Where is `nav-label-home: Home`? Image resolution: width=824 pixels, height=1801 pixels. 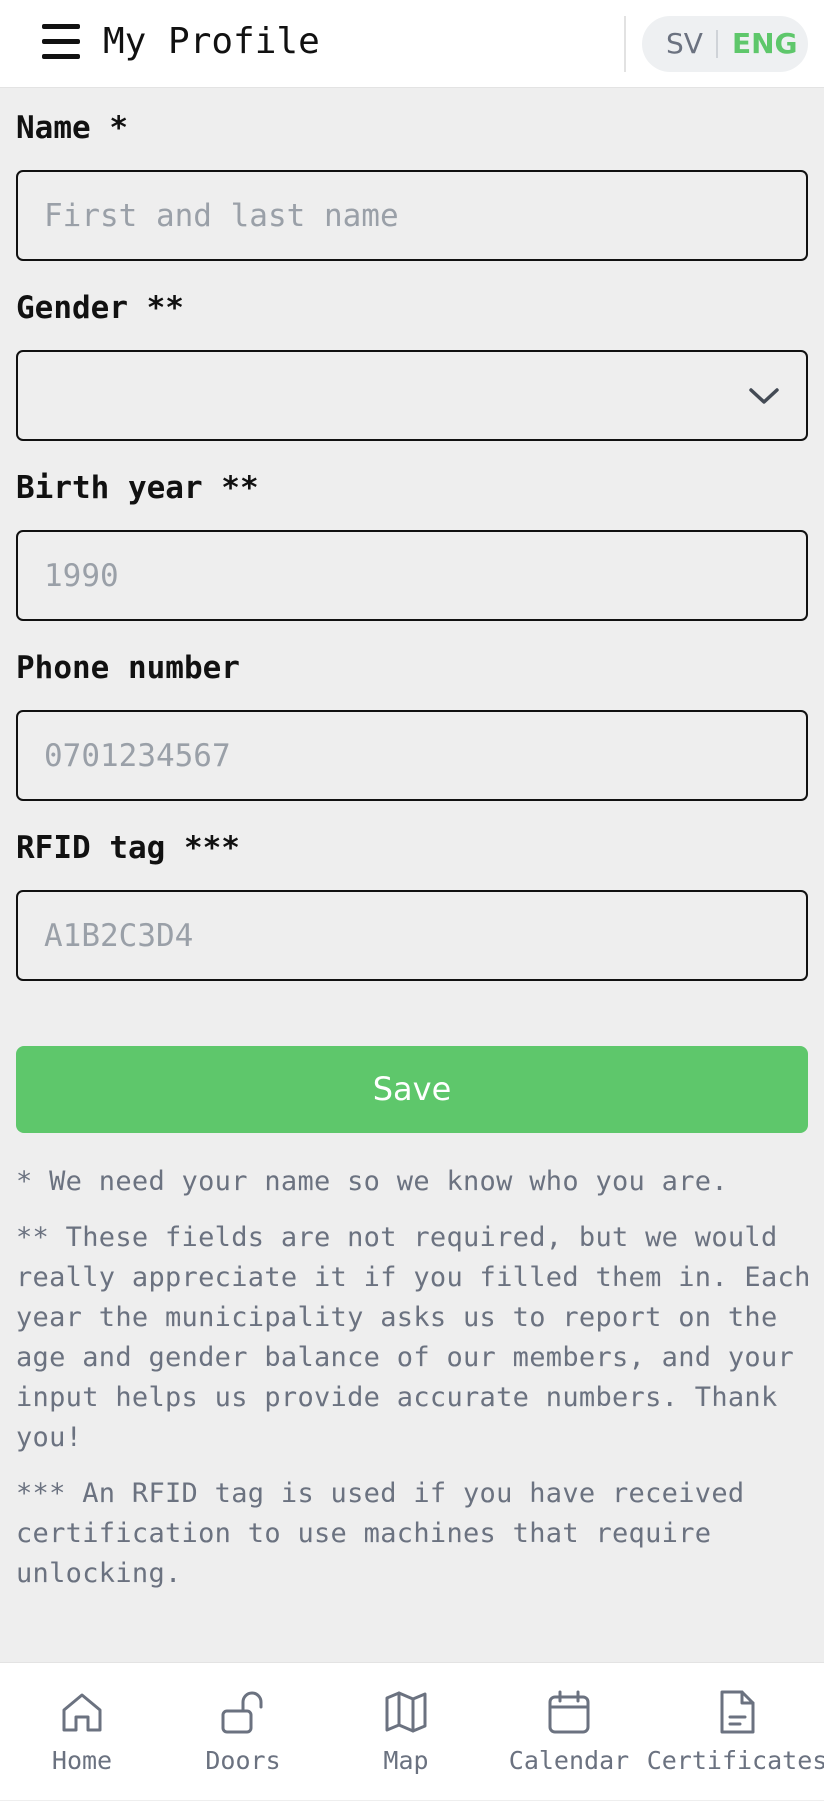
nav-label-home: Home is located at coordinates (82, 1760).